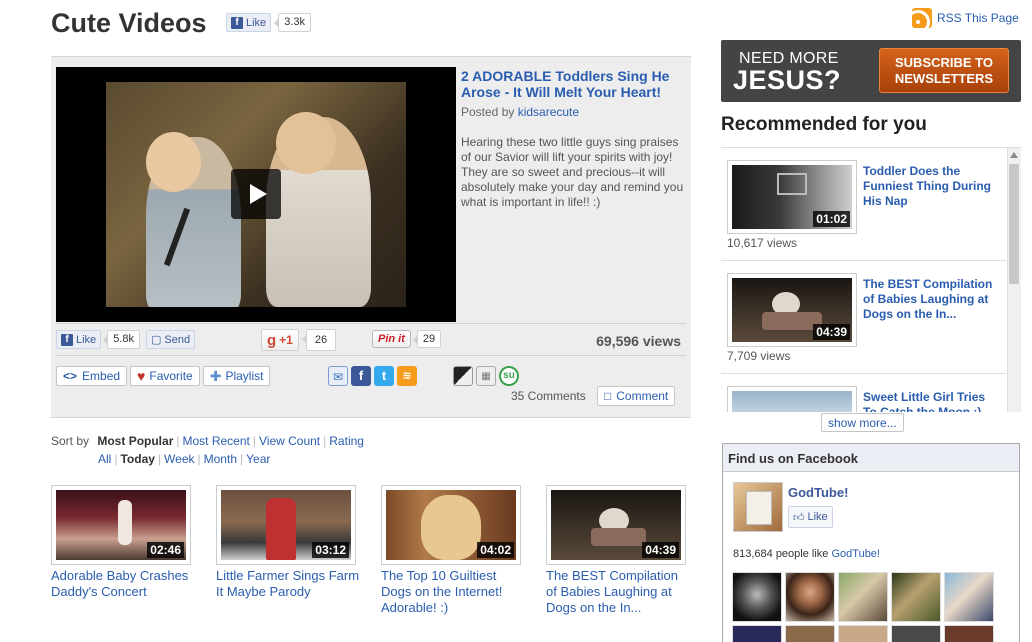  What do you see at coordinates (818, 492) in the screenshot?
I see `facebook-page-name: GodTube!` at bounding box center [818, 492].